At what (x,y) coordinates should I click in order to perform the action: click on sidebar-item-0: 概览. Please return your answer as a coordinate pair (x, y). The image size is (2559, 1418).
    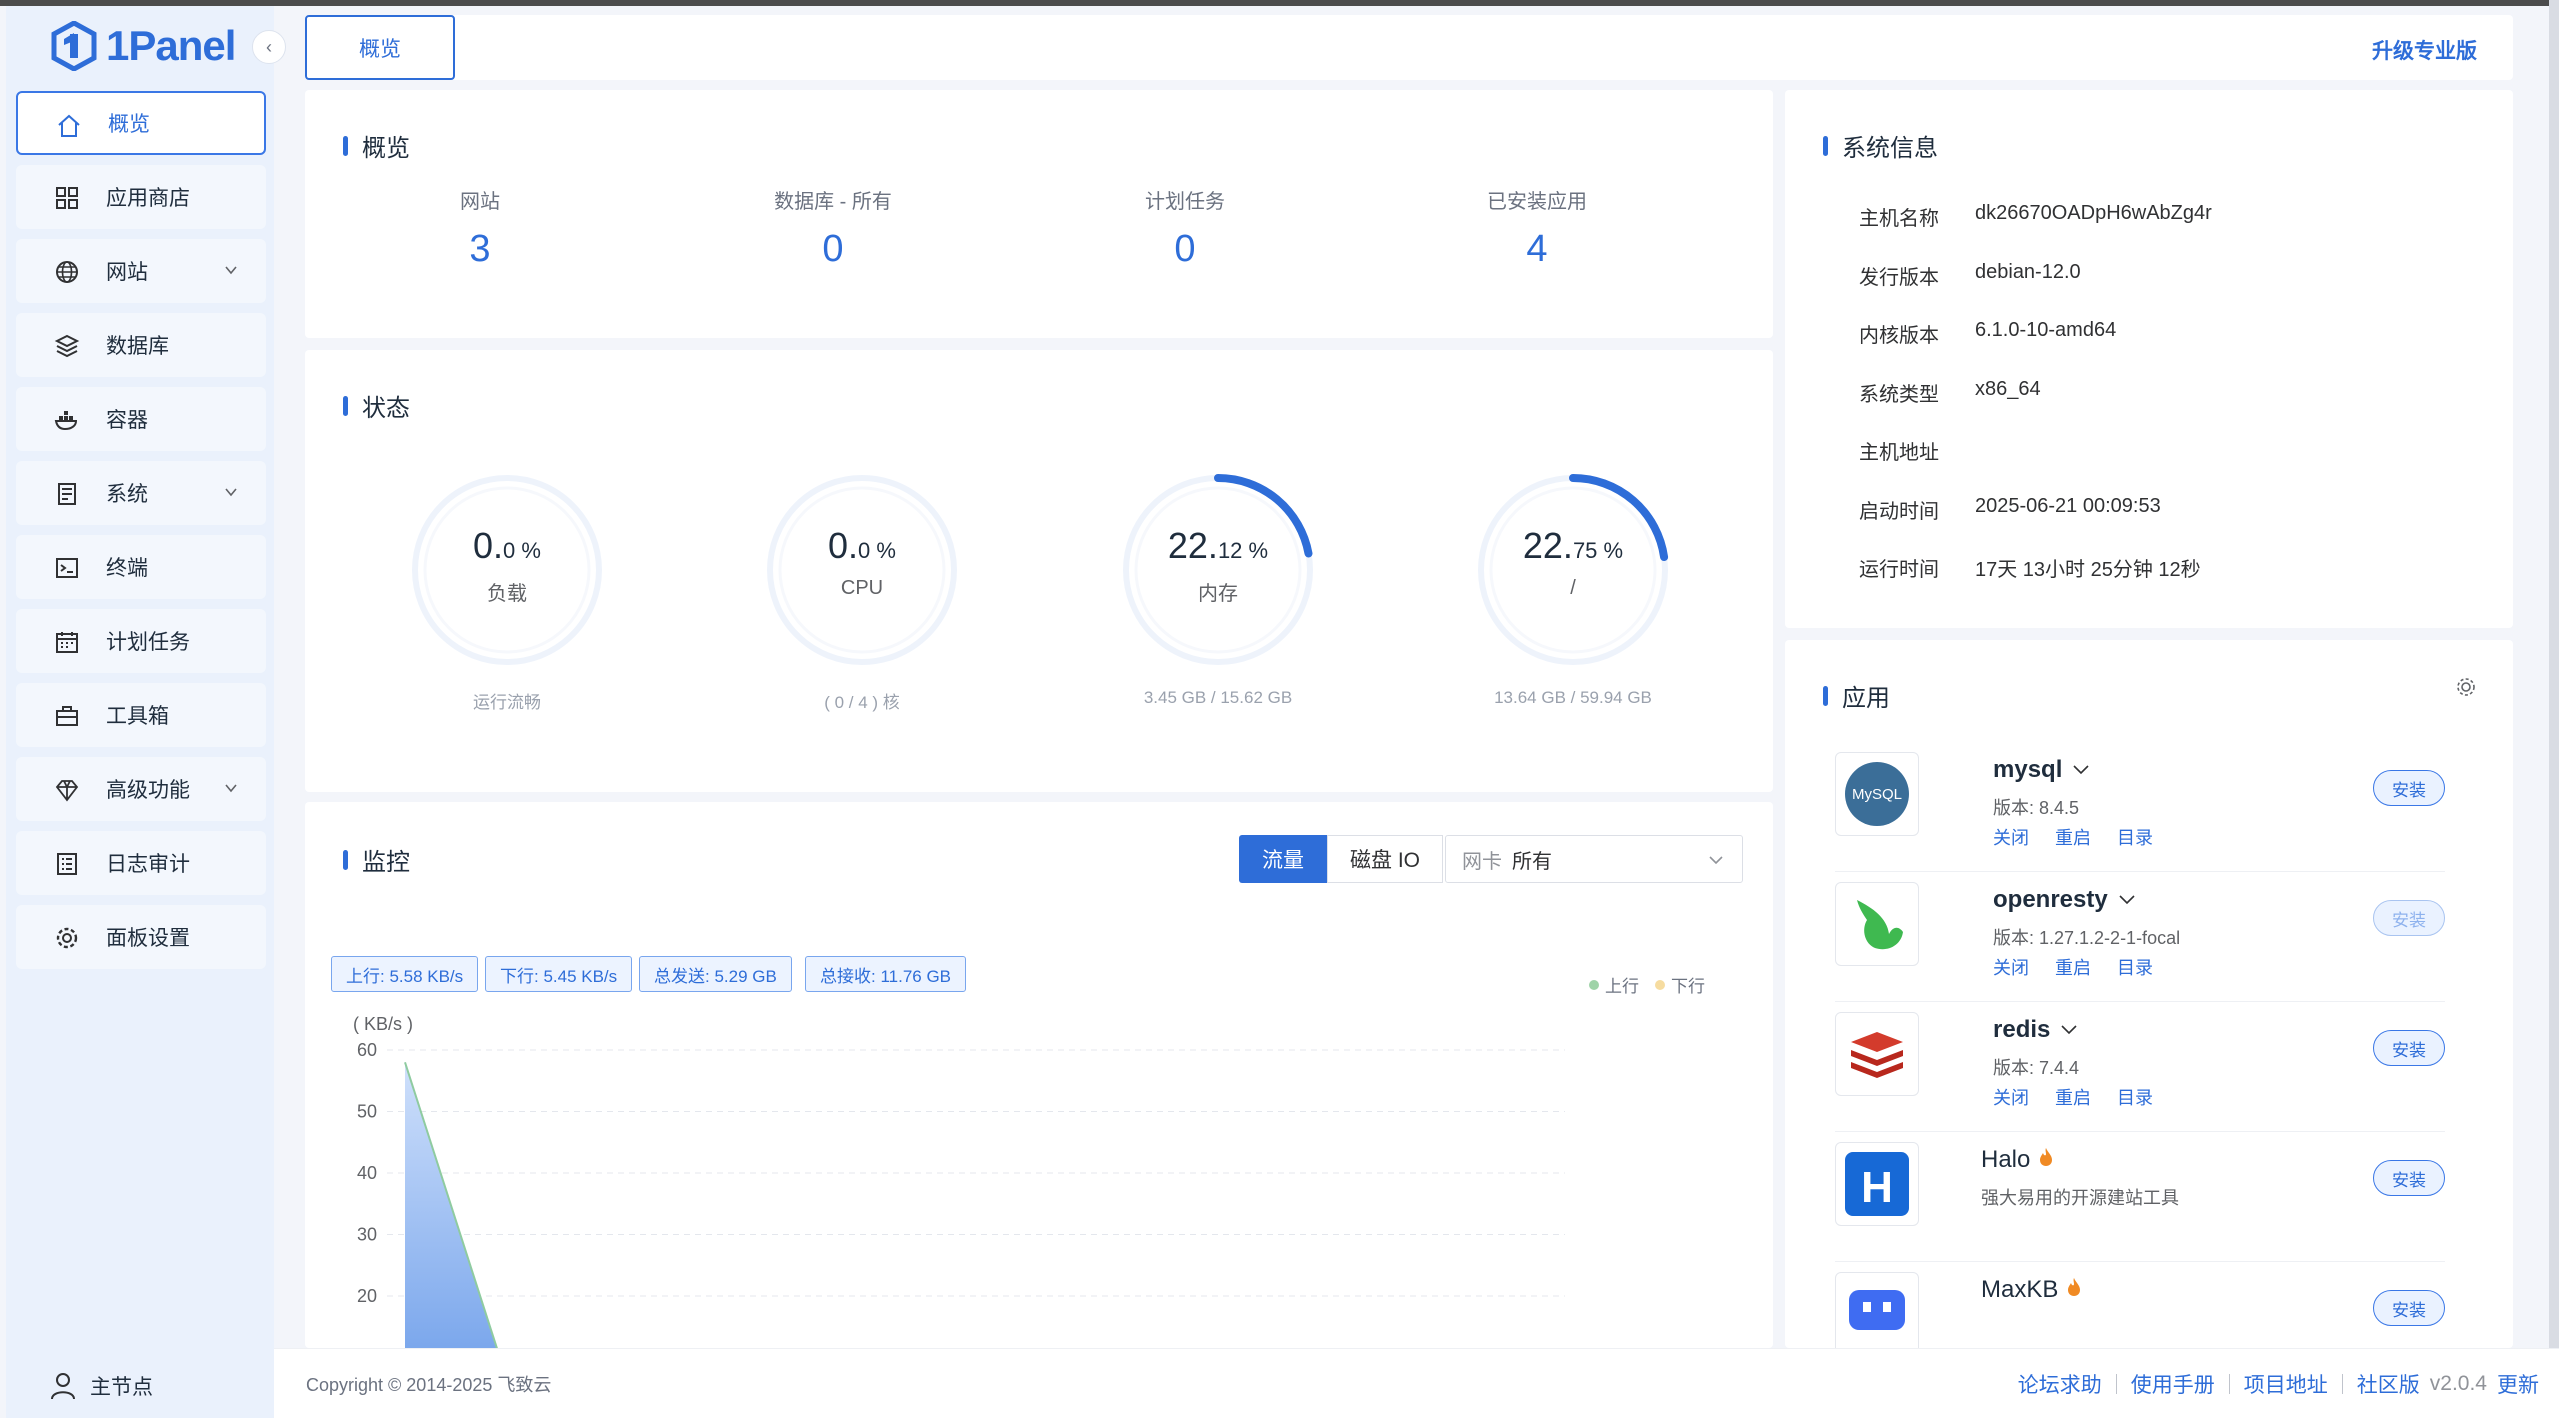
    Looking at the image, I should click on (141, 123).